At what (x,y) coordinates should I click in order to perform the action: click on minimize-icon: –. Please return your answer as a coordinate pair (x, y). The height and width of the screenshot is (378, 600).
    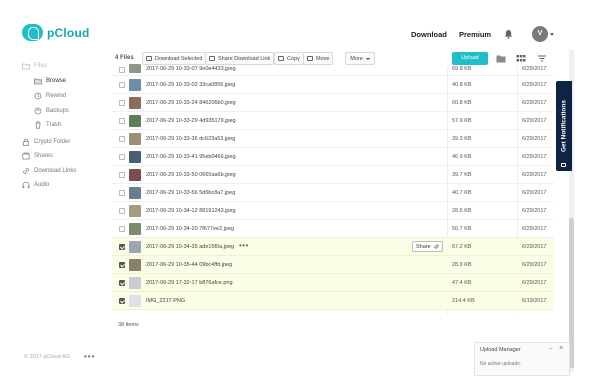
    Looking at the image, I should click on (550, 349).